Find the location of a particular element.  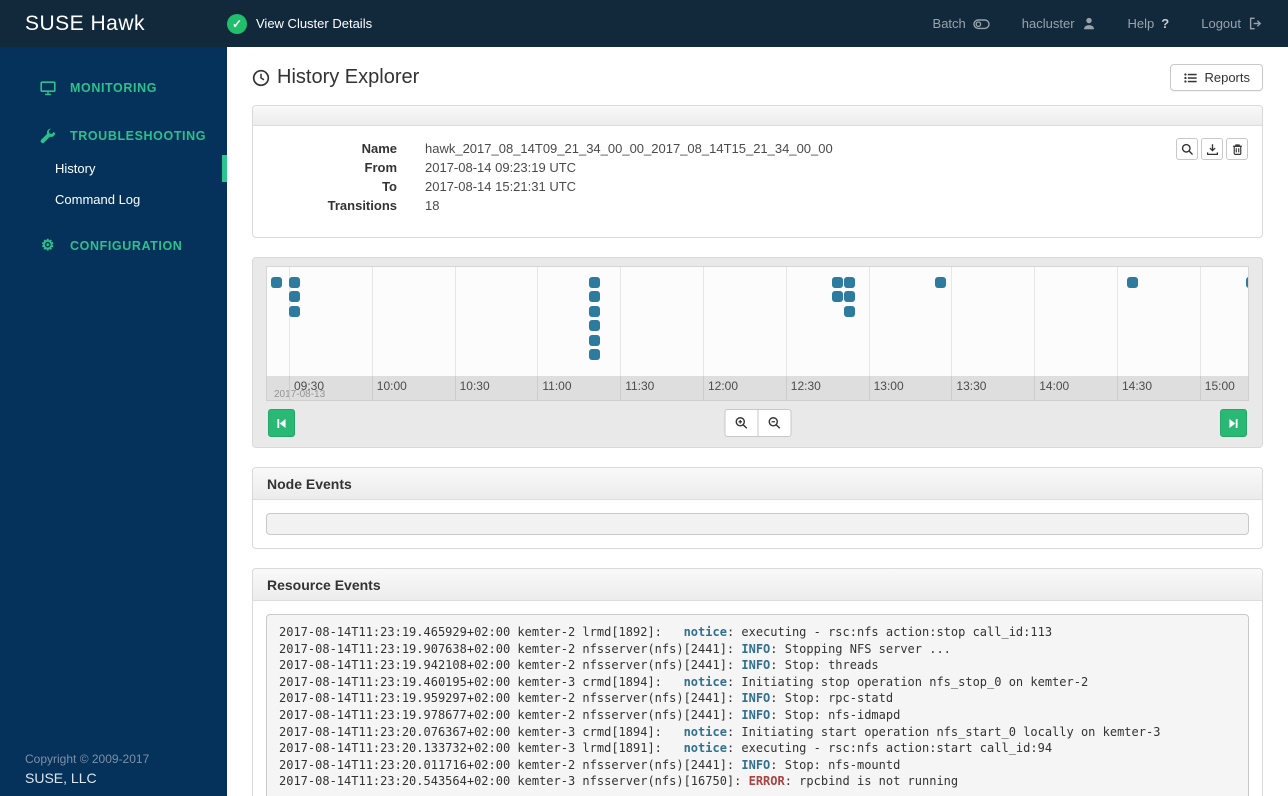

sidebar-item-configuration: ⚙ CONFIGURATION is located at coordinates (113, 245).